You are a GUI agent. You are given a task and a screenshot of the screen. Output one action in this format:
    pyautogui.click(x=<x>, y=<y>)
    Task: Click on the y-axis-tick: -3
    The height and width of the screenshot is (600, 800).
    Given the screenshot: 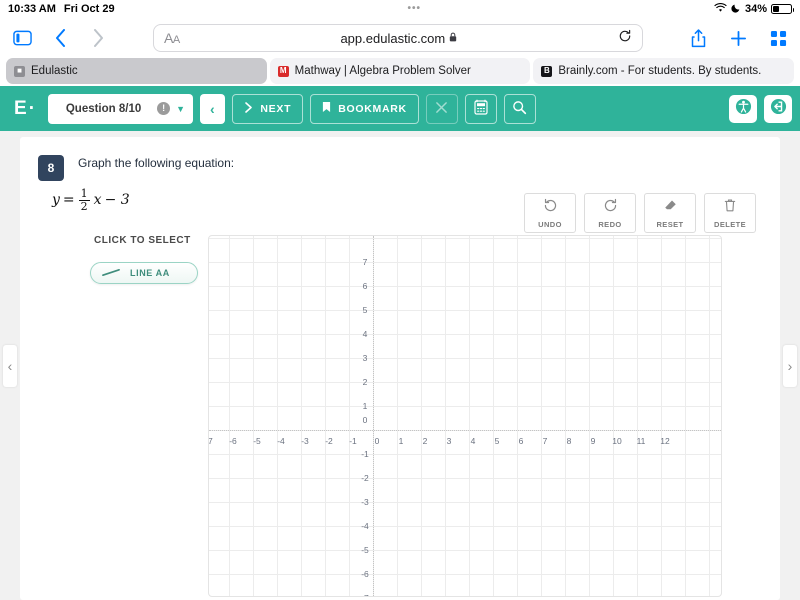 What is the action you would take?
    pyautogui.click(x=365, y=502)
    